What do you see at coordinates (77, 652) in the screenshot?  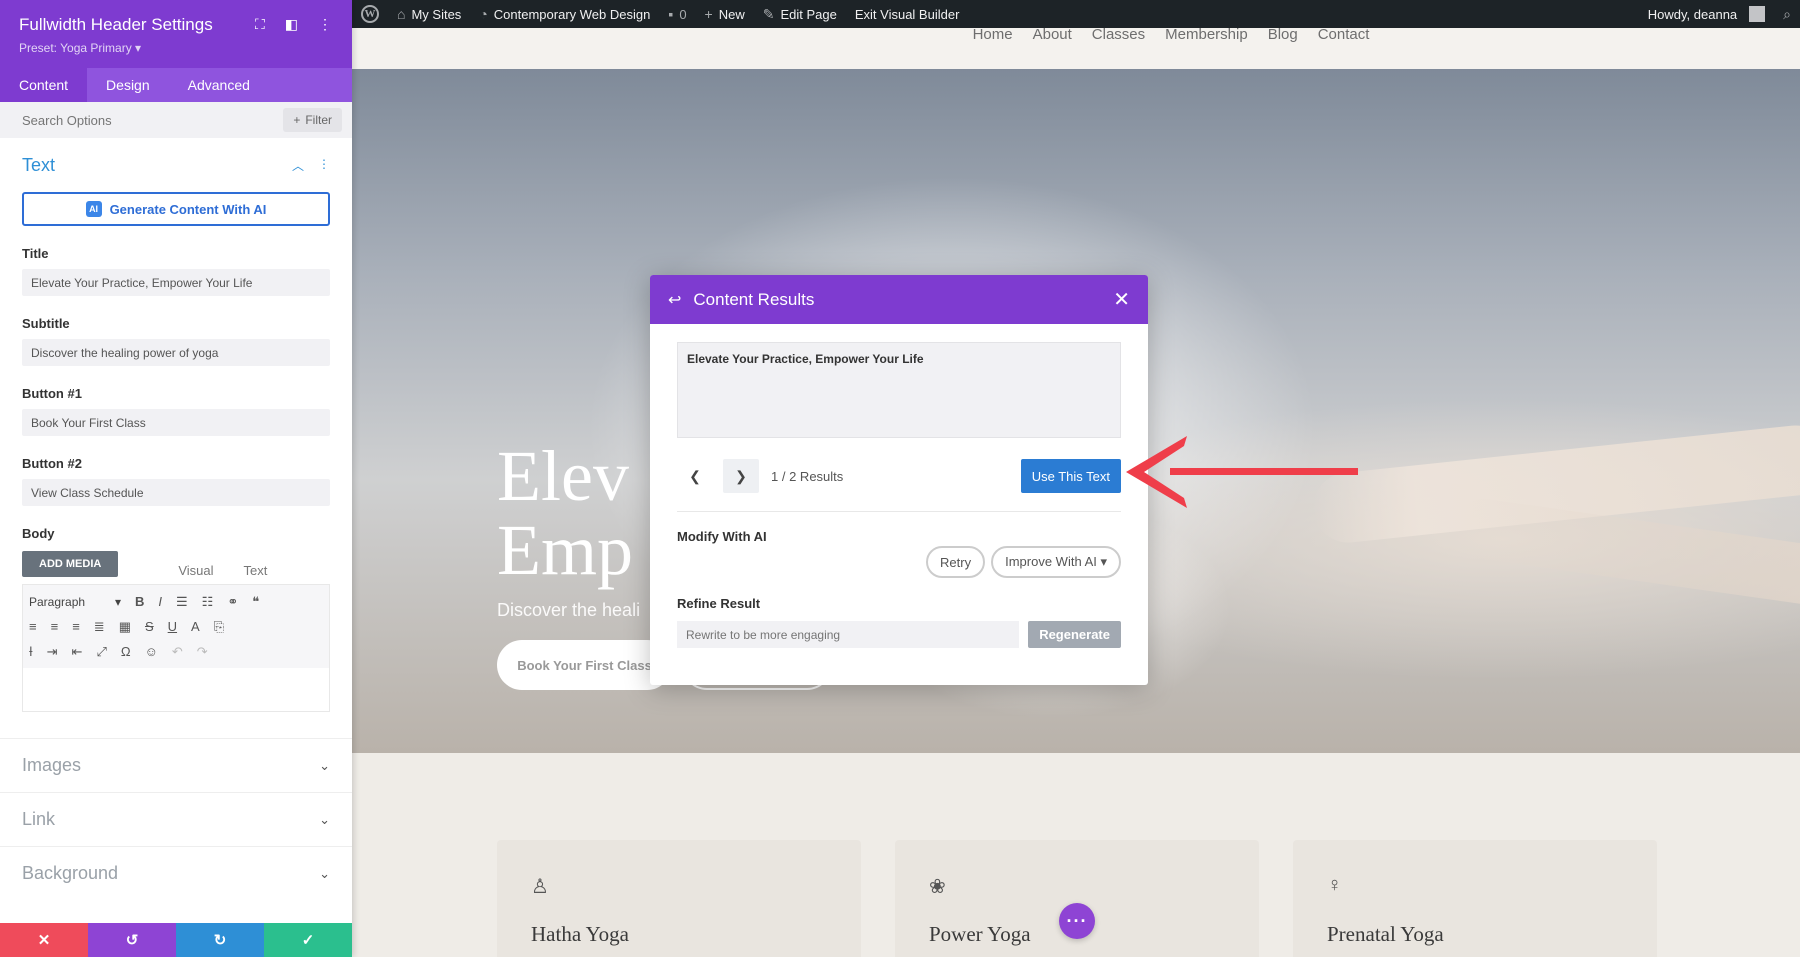 I see `outdent-icon: ⇤` at bounding box center [77, 652].